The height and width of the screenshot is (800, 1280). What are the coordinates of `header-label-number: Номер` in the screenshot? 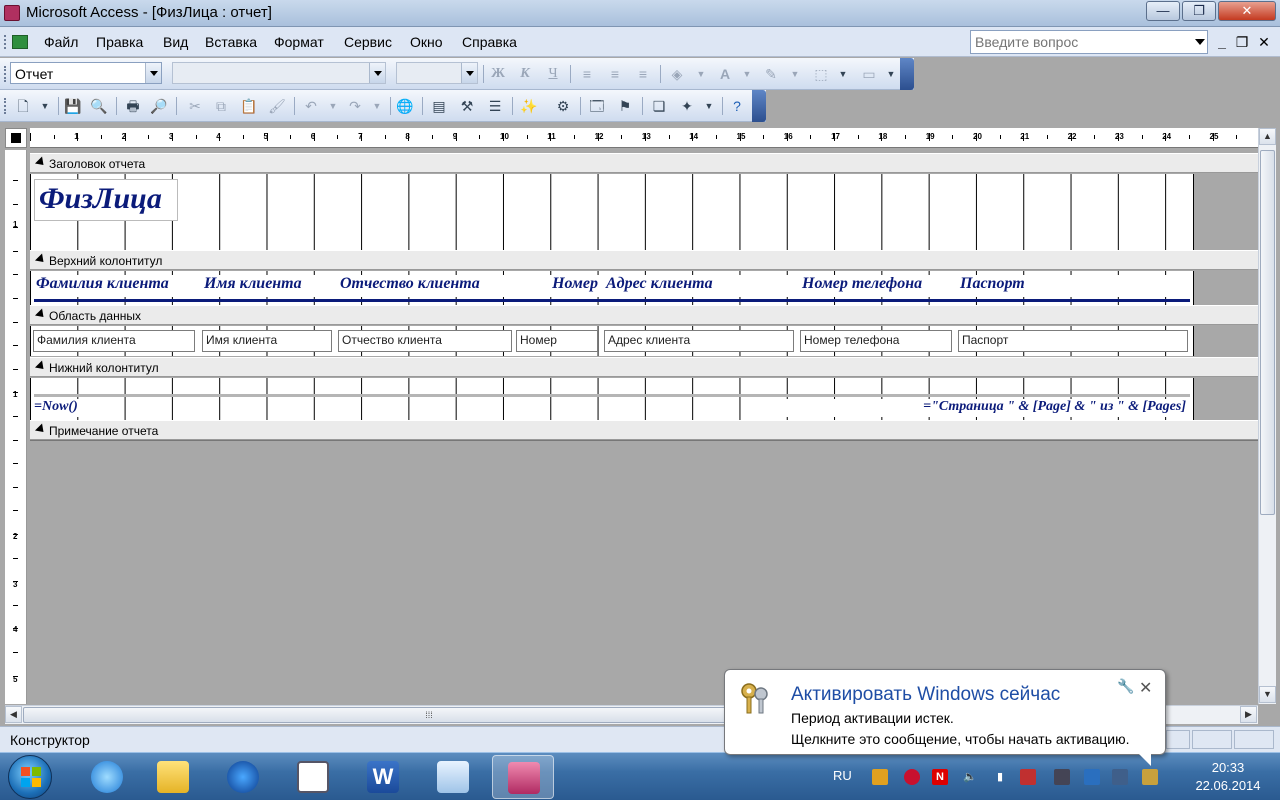 It's located at (558, 286).